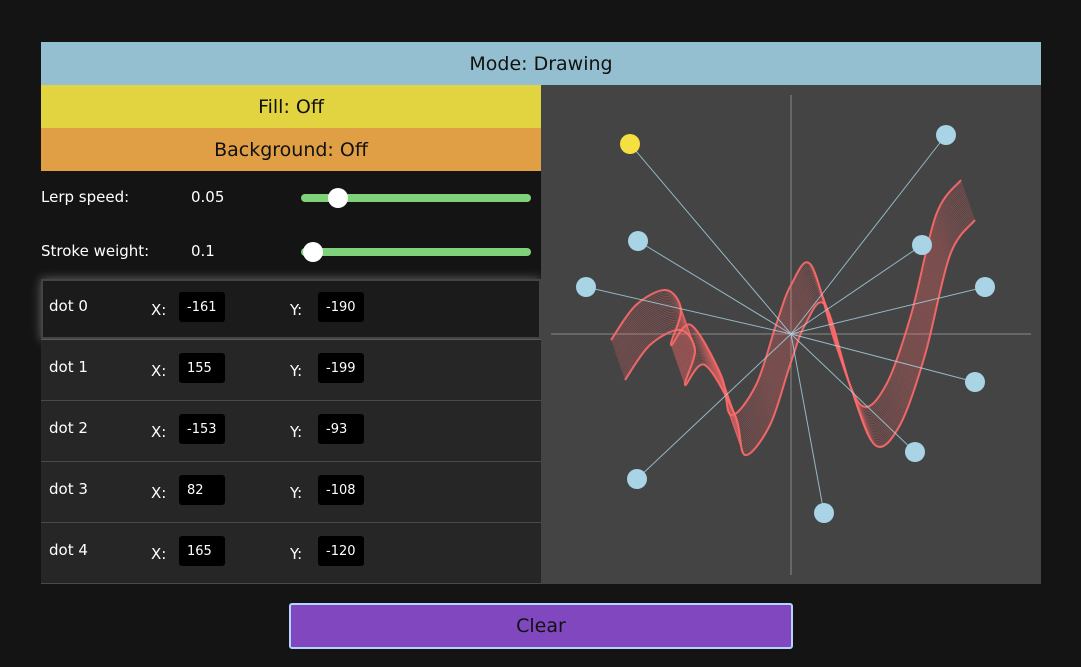 This screenshot has height=667, width=1081. What do you see at coordinates (202, 551) in the screenshot?
I see `dot-4-x-input` at bounding box center [202, 551].